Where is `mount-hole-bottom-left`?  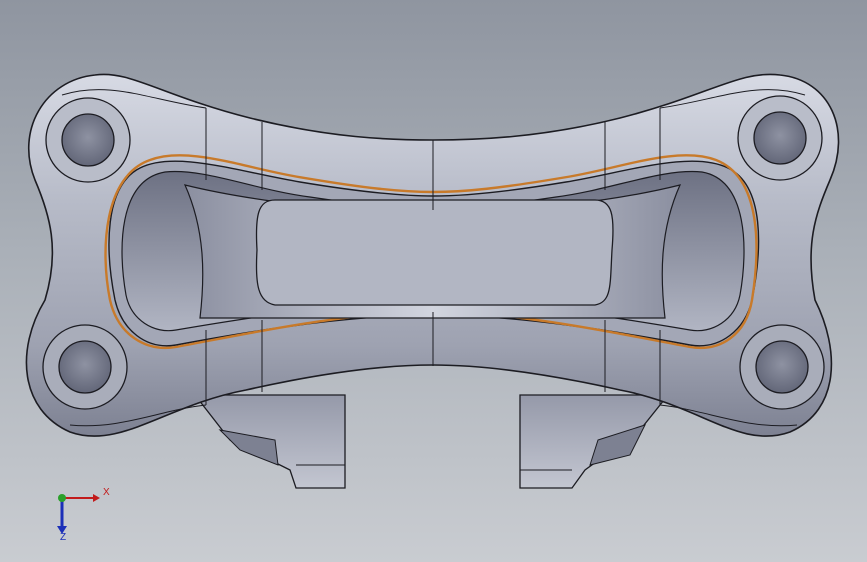 mount-hole-bottom-left is located at coordinates (85, 367).